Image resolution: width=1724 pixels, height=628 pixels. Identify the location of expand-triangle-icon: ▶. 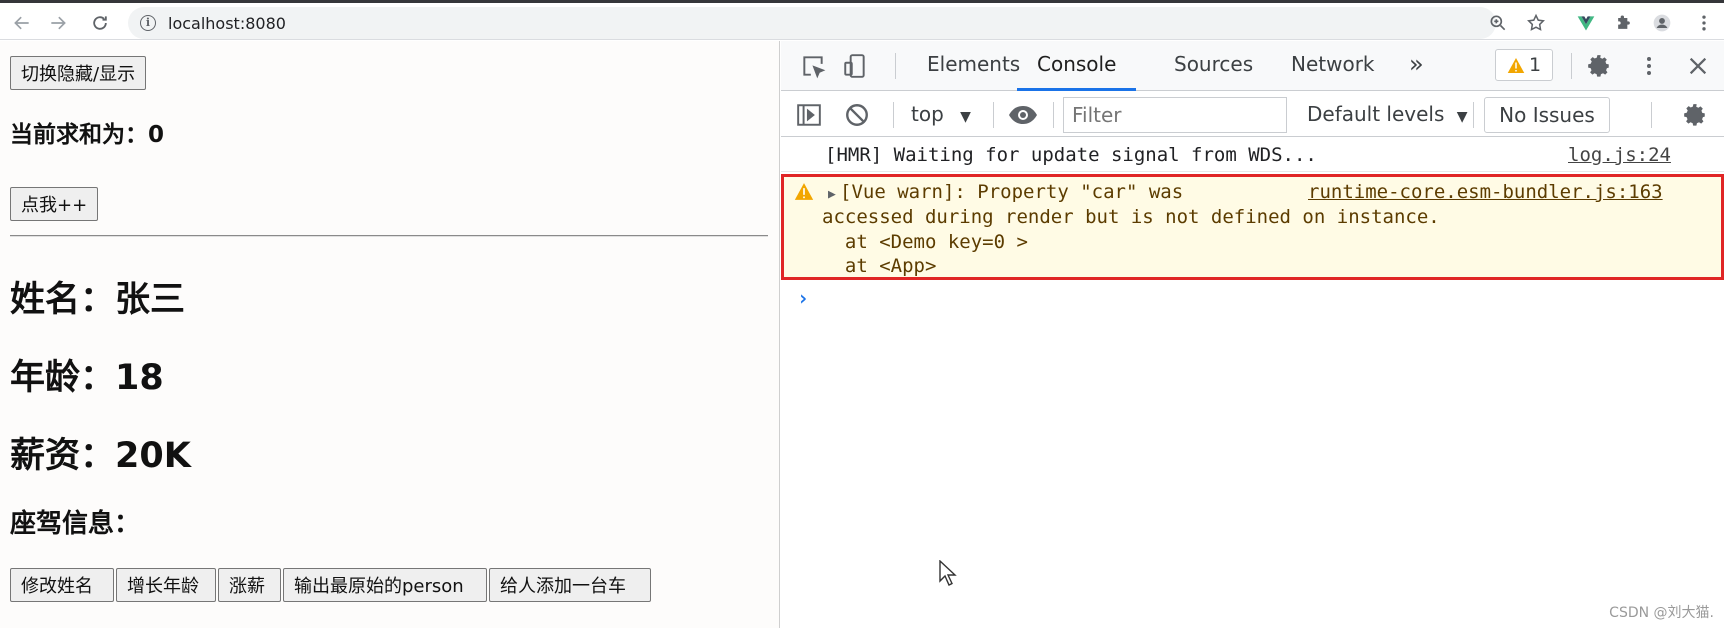
(832, 194).